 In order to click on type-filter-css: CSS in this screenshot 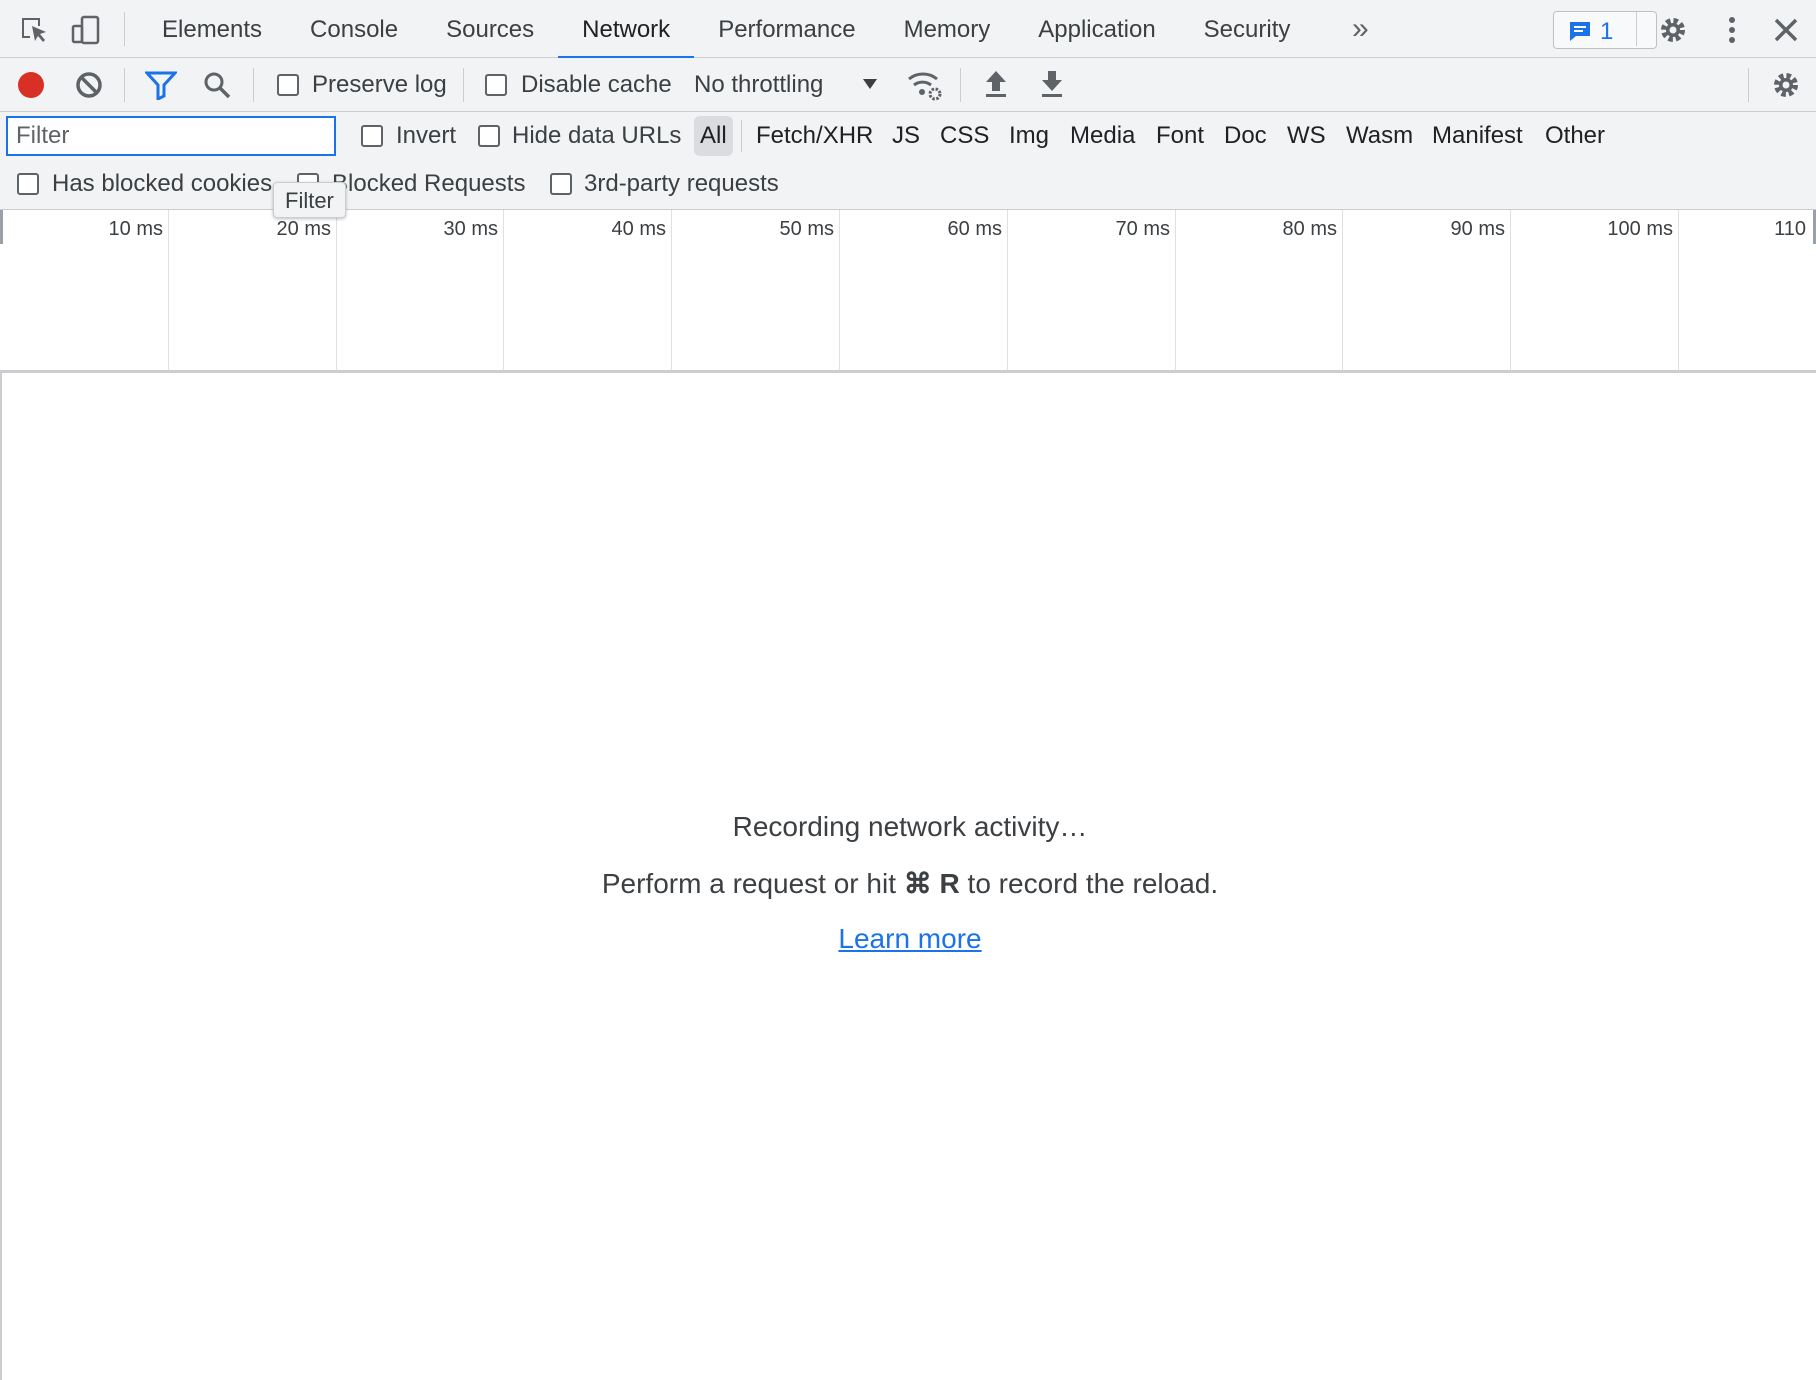, I will do `click(964, 136)`.